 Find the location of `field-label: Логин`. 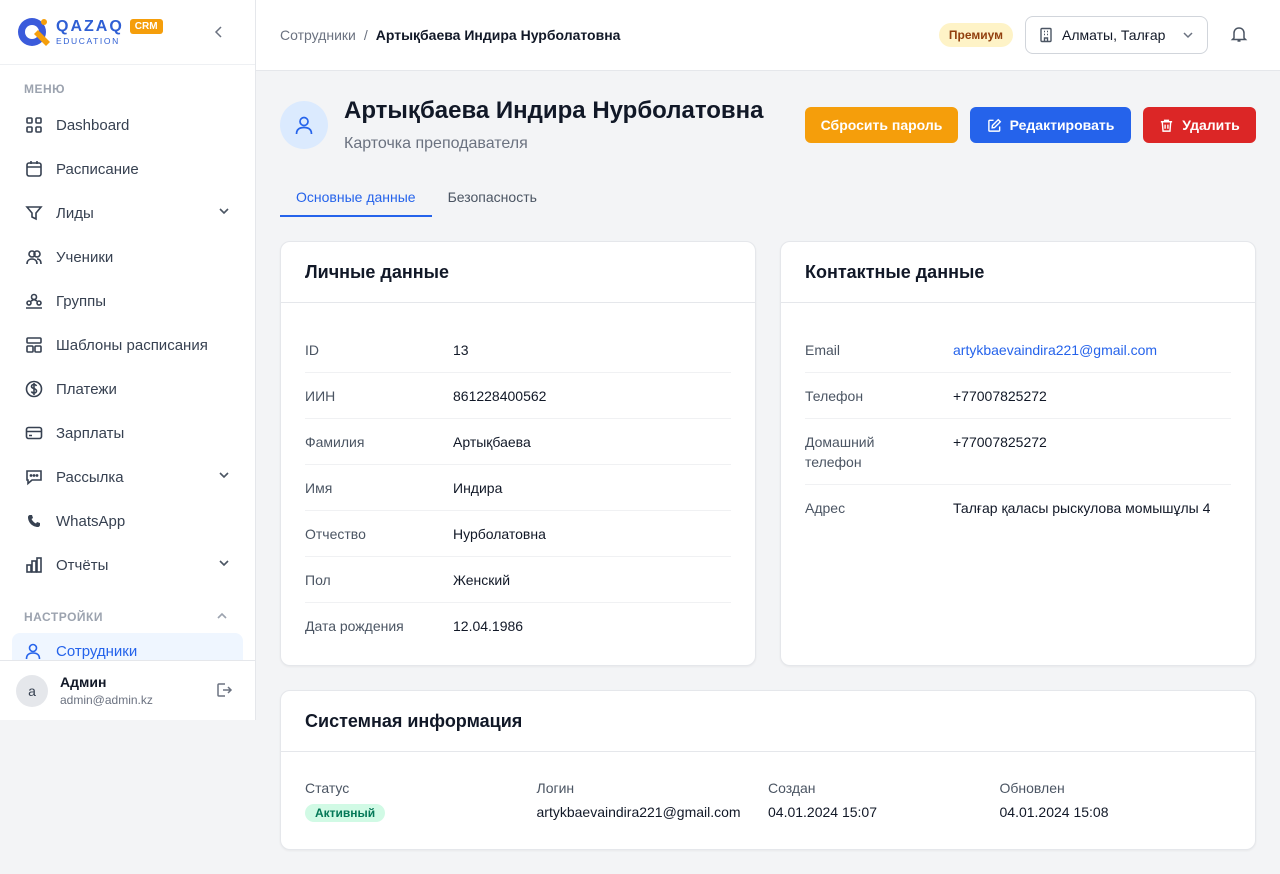

field-label: Логин is located at coordinates (555, 788).